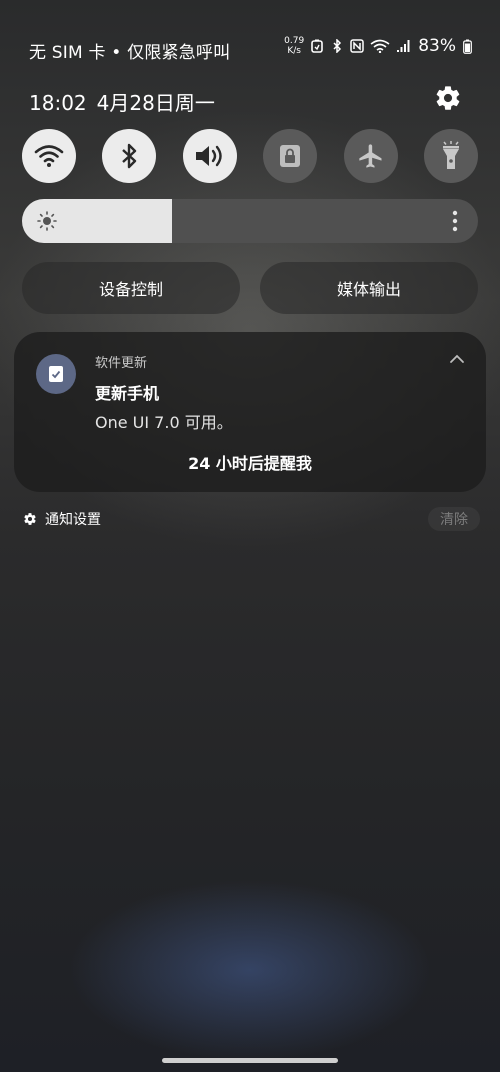  Describe the element at coordinates (250, 412) in the screenshot. I see `notification-card: 软件更新 更新手机 One UI 7.0 可用。 24 小时后提醒我` at that location.